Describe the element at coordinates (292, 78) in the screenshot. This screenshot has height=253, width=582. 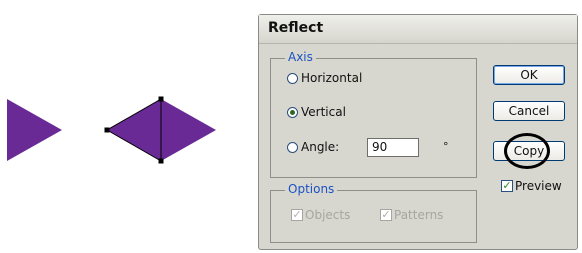
I see `horizontal-radio` at that location.